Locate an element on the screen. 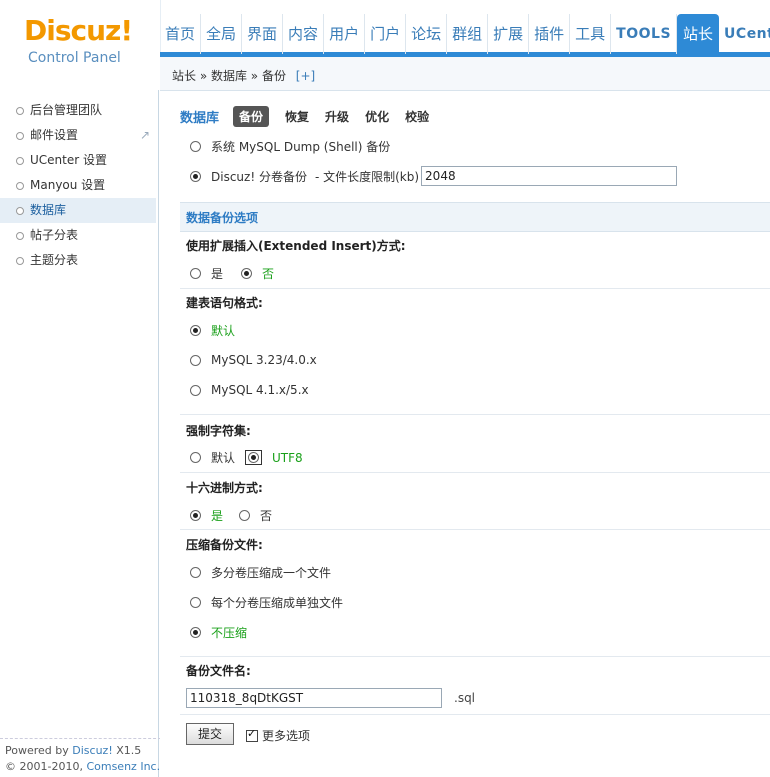 This screenshot has height=777, width=770. charset-default-label: 默认 is located at coordinates (223, 458).